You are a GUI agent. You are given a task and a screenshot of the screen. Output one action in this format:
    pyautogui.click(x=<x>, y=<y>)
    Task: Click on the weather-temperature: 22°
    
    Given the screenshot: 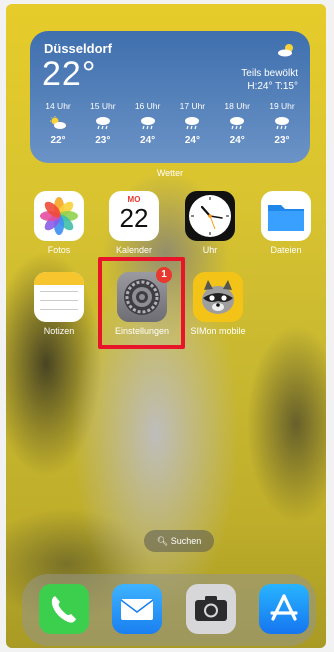 What is the action you would take?
    pyautogui.click(x=69, y=74)
    